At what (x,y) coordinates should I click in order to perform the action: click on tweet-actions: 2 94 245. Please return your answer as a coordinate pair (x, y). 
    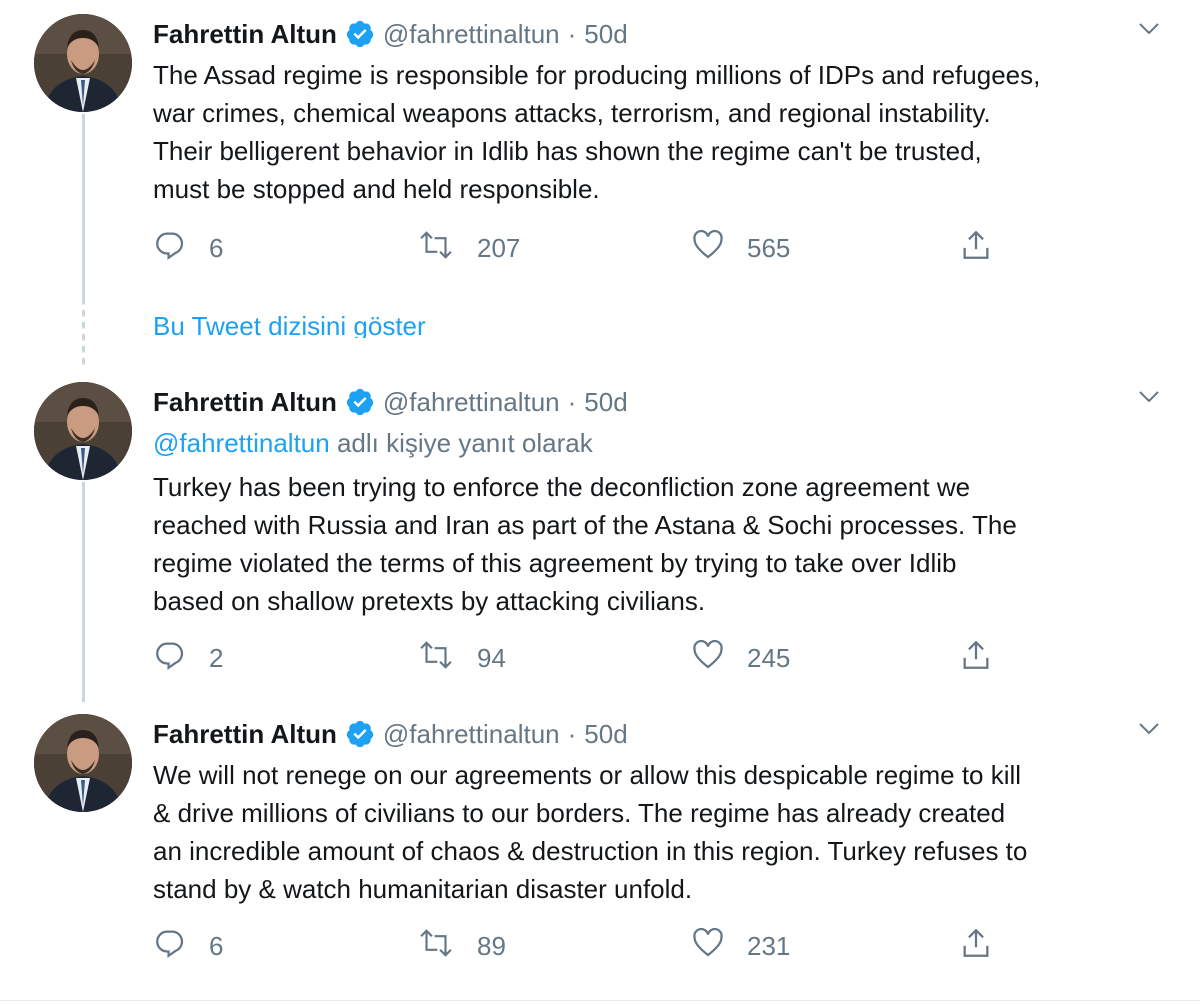
    Looking at the image, I should click on (578, 658).